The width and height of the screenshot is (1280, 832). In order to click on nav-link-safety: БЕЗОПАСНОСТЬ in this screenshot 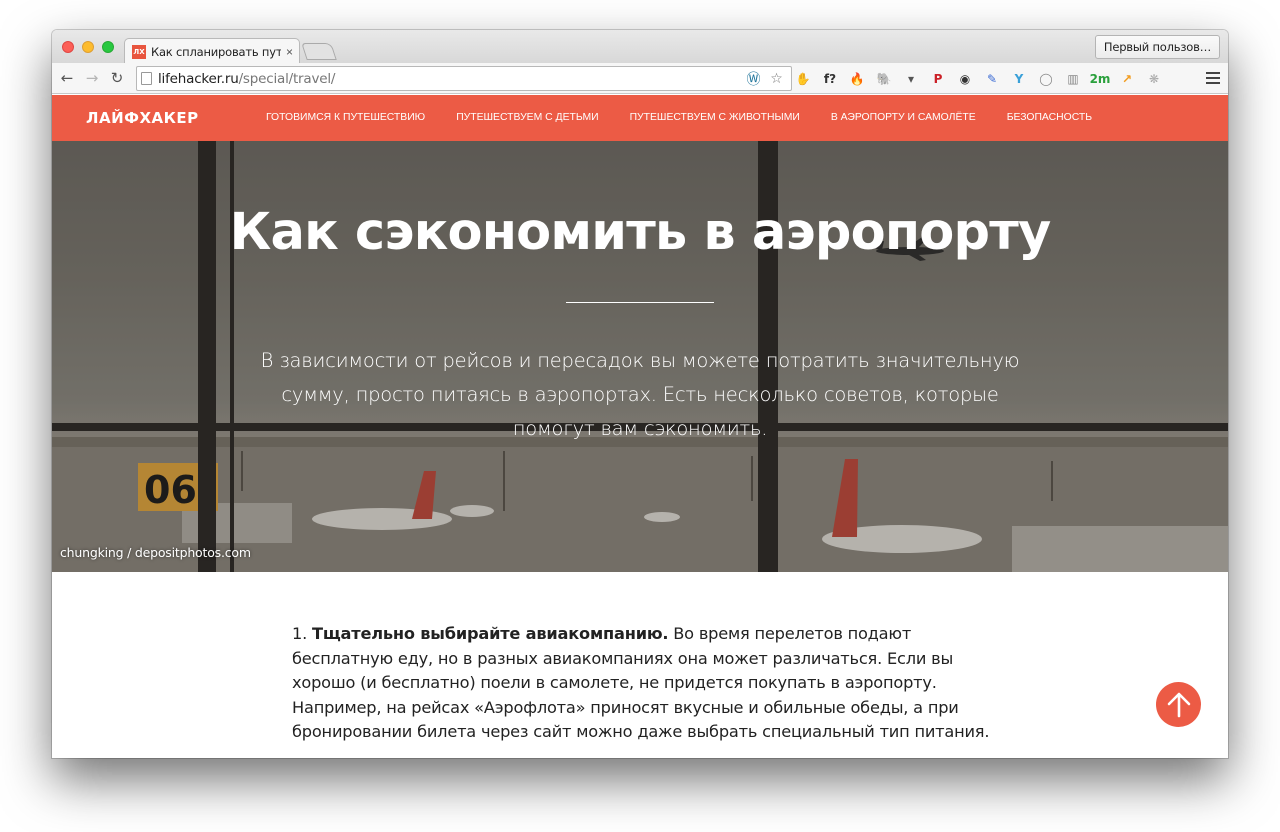, I will do `click(1049, 117)`.